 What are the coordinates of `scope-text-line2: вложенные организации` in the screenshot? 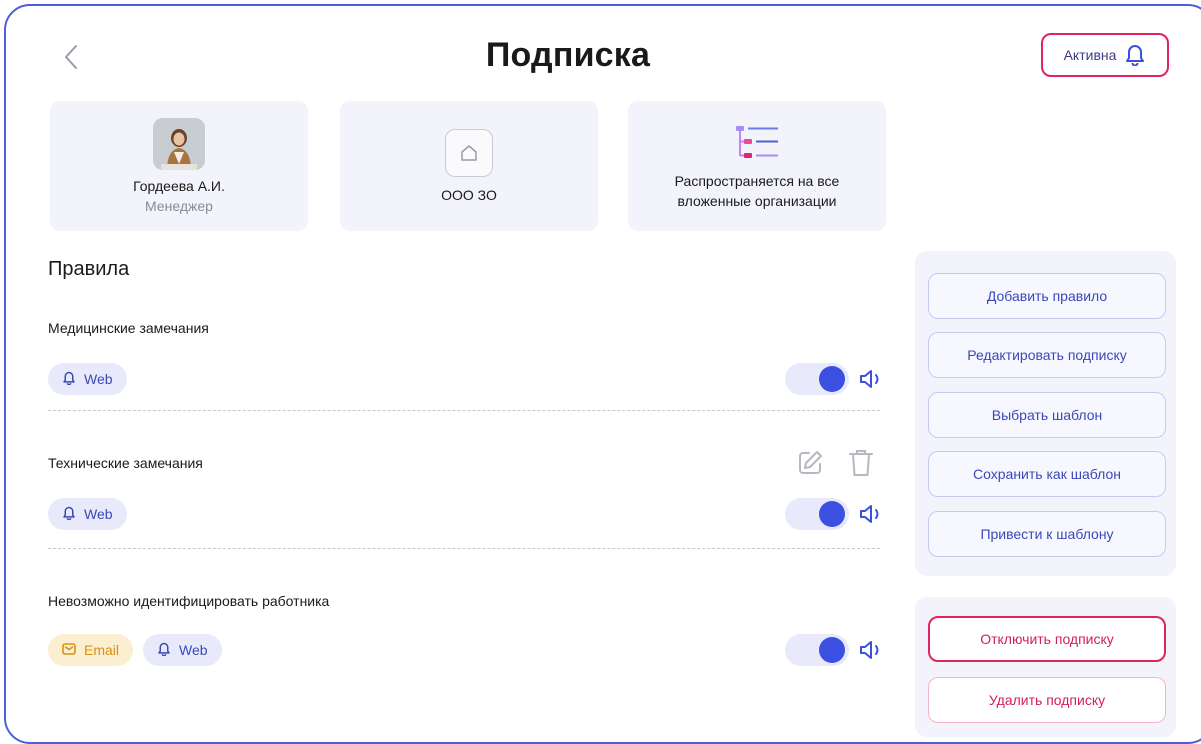 It's located at (757, 200).